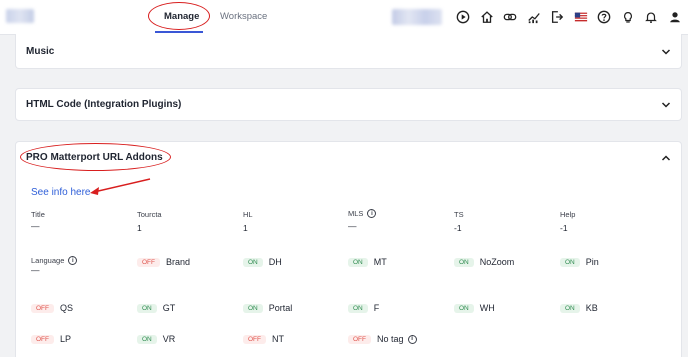  I want to click on toggle-label: Pin, so click(592, 262).